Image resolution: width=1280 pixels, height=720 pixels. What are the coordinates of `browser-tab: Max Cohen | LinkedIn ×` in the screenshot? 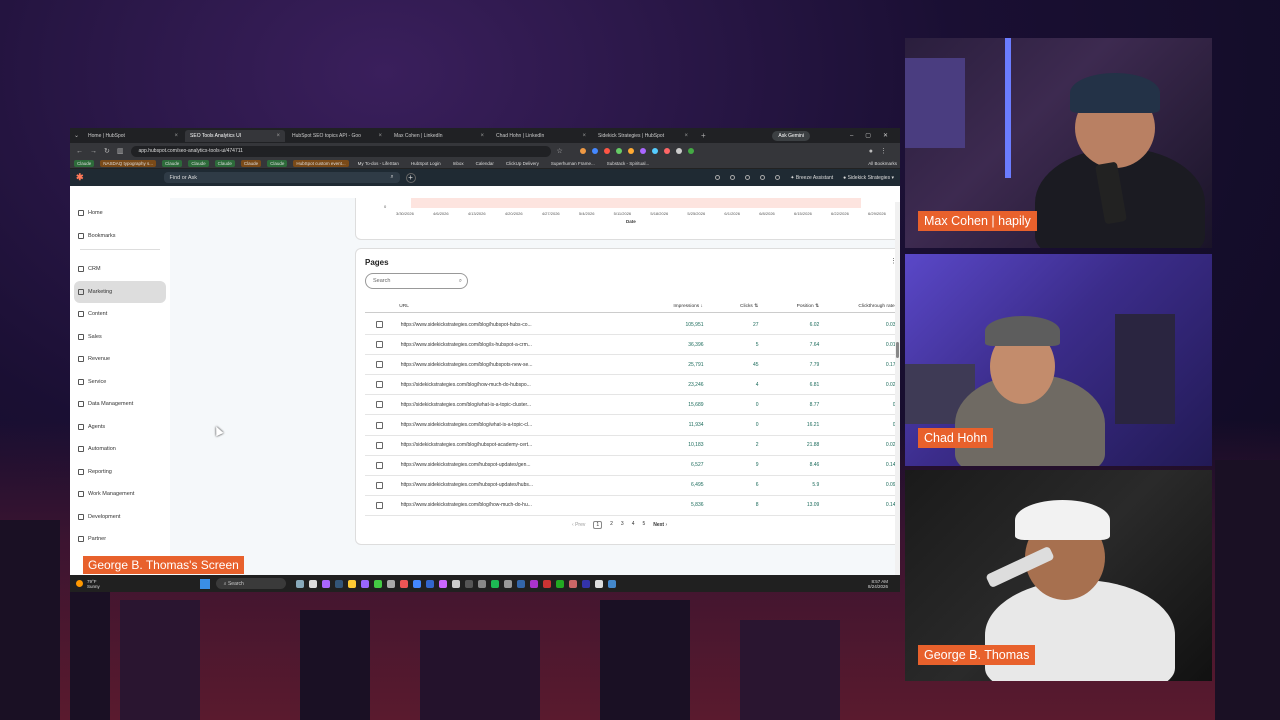 It's located at (439, 136).